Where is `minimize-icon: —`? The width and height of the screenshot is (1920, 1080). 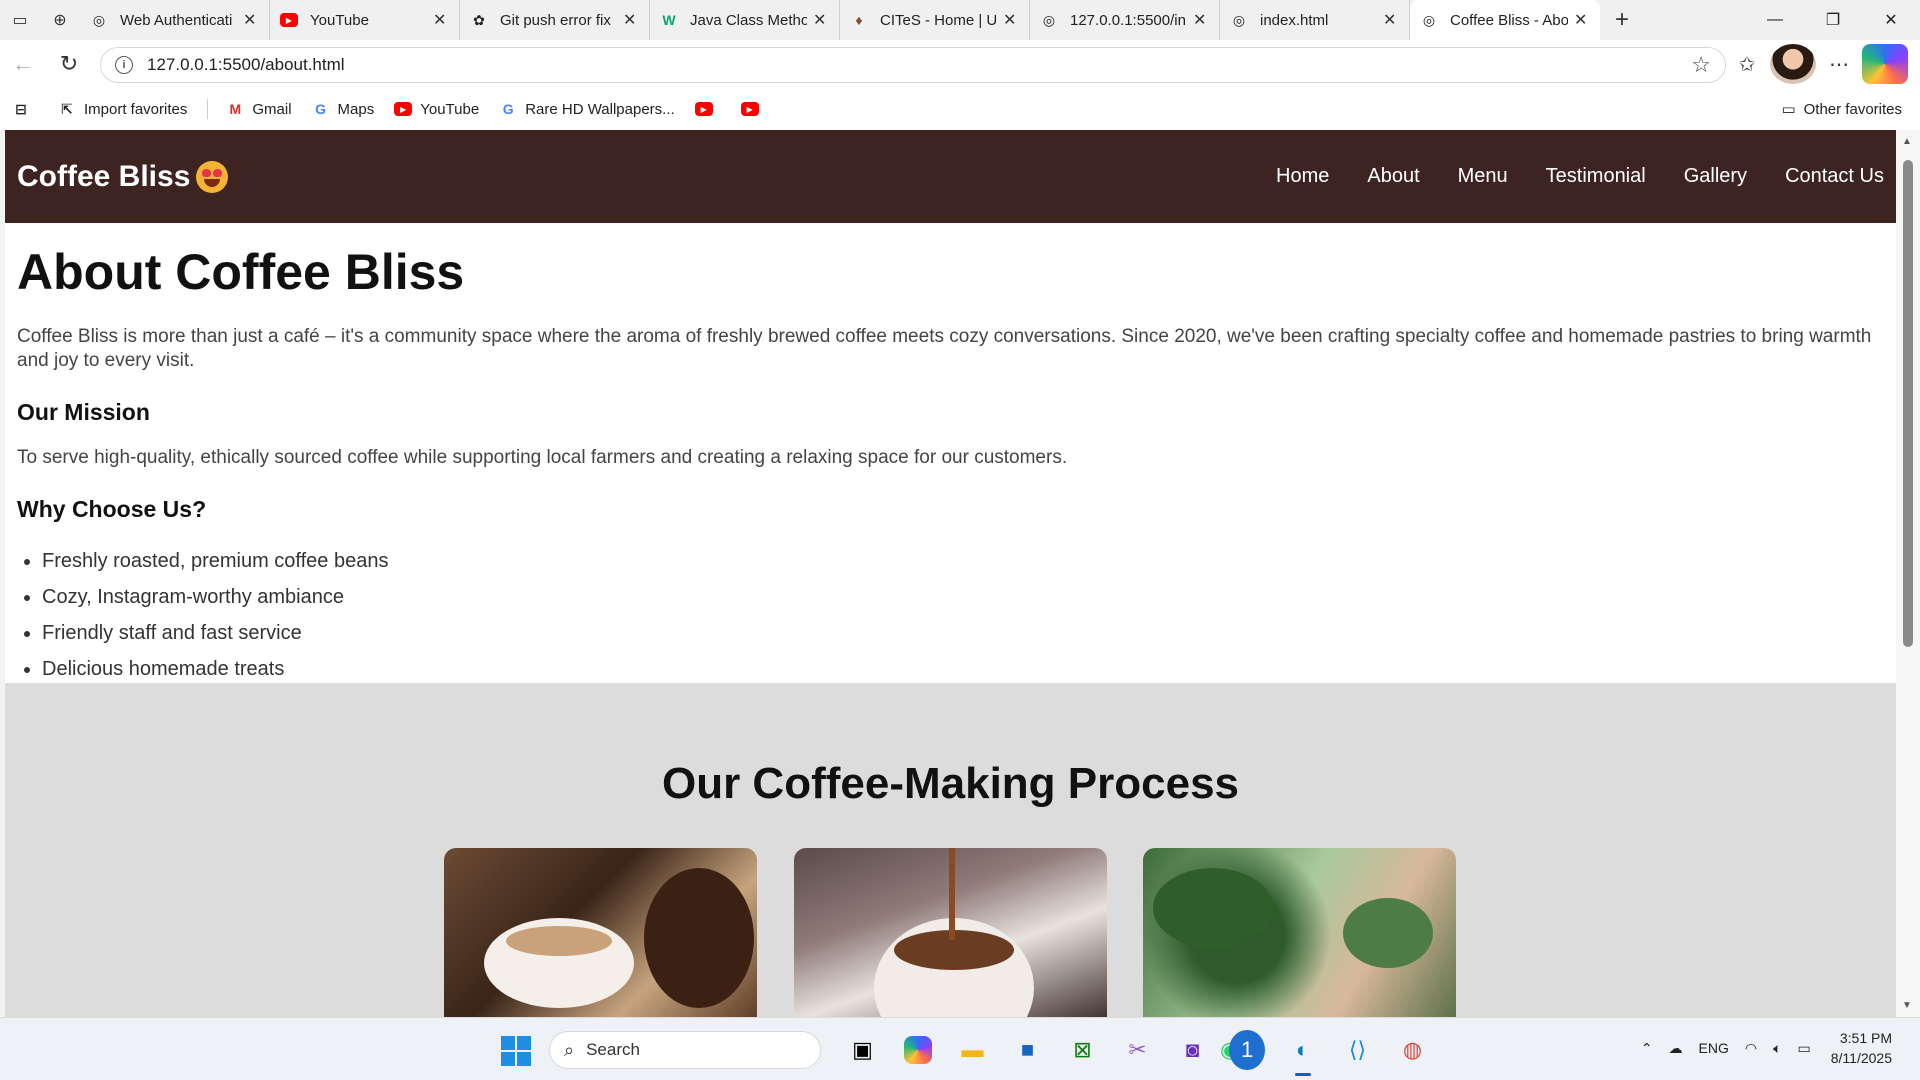 minimize-icon: — is located at coordinates (1775, 20).